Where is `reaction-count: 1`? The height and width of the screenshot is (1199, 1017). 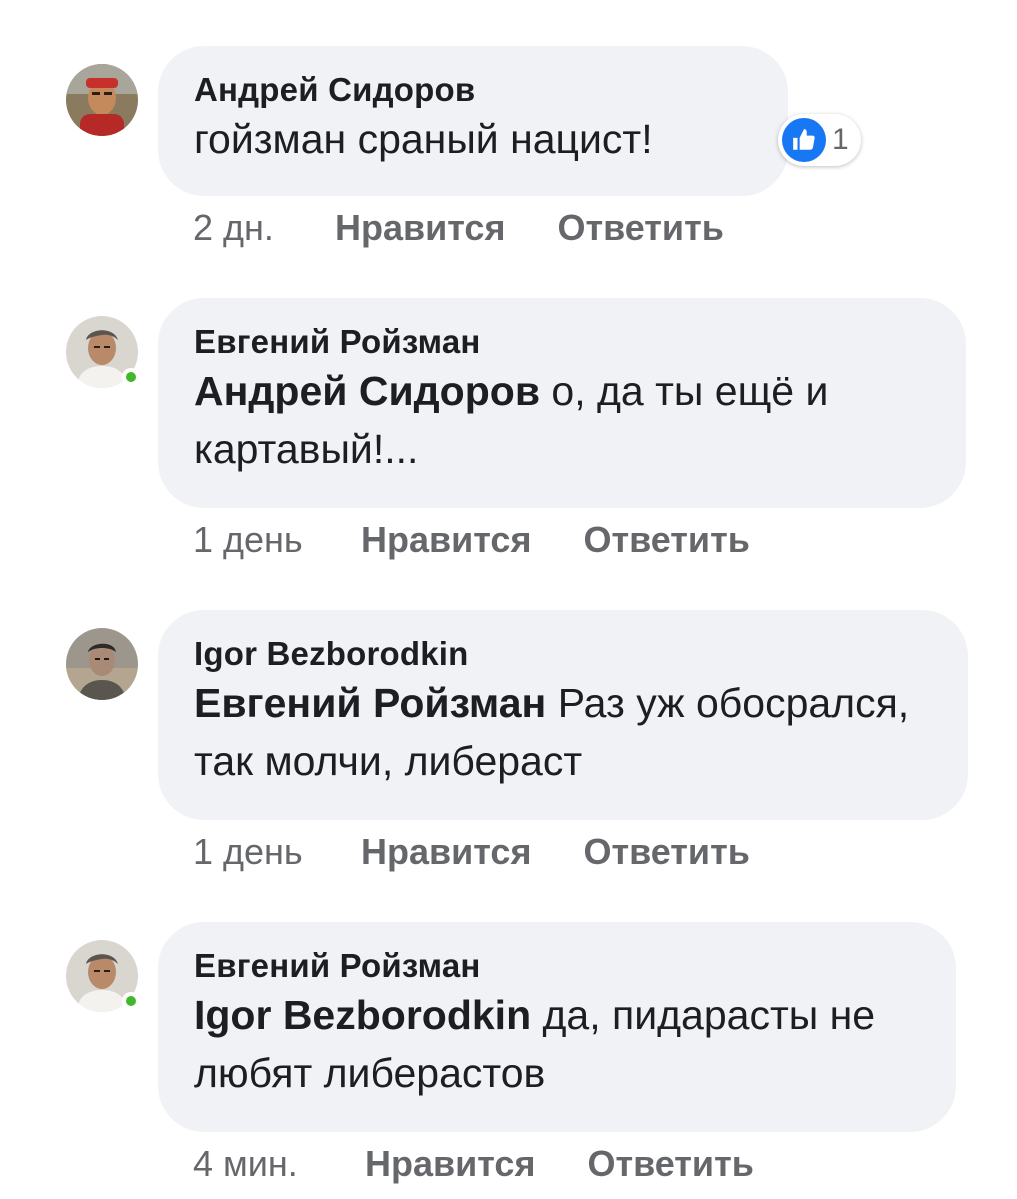
reaction-count: 1 is located at coordinates (840, 139).